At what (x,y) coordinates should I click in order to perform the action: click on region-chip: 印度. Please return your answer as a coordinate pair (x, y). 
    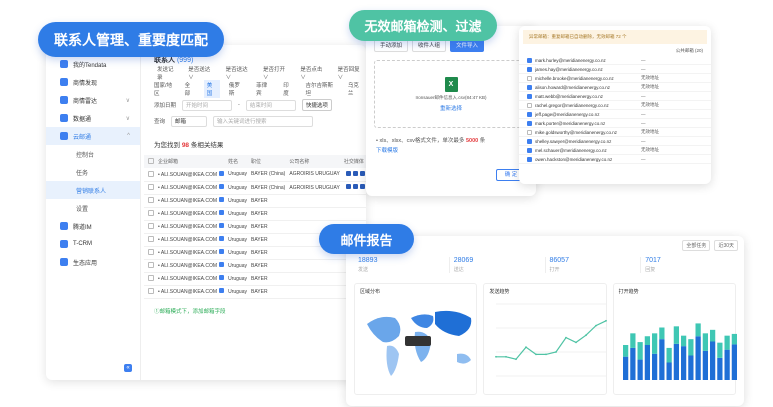
    Looking at the image, I should click on (288, 89).